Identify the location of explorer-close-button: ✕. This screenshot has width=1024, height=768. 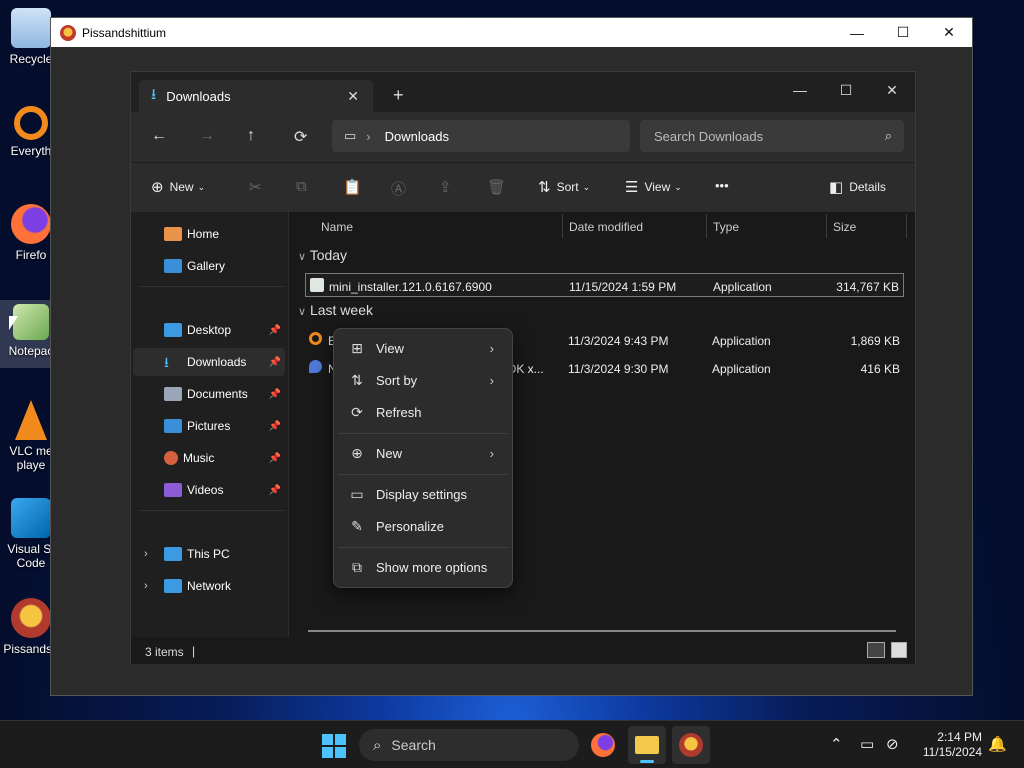
(892, 90).